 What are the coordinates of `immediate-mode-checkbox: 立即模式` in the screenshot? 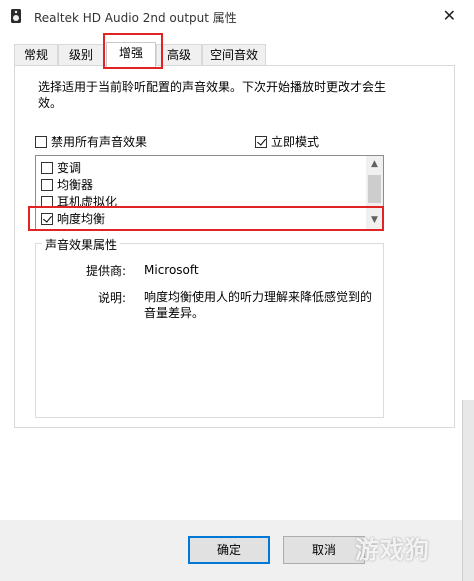 It's located at (287, 141).